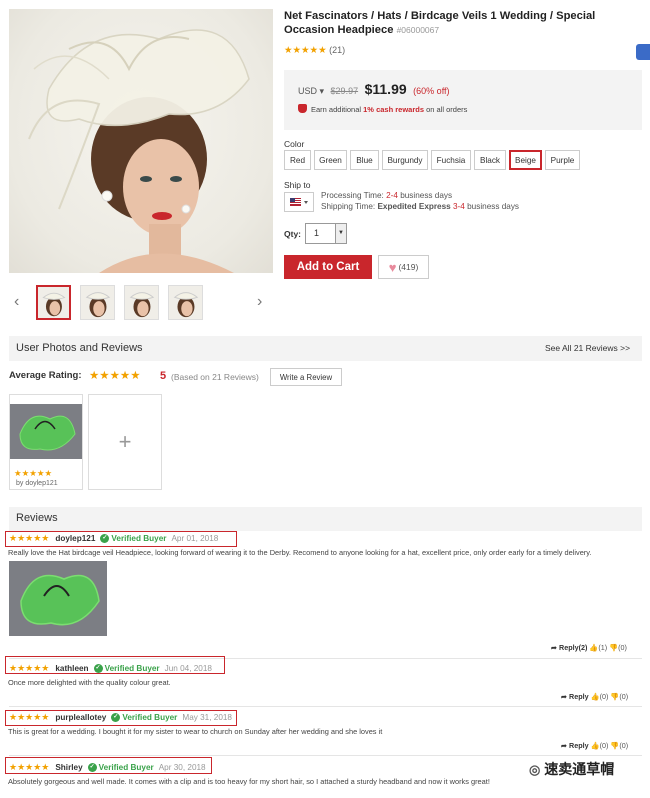 The width and height of the screenshot is (650, 798). I want to click on wechat-icon: ◎, so click(535, 769).